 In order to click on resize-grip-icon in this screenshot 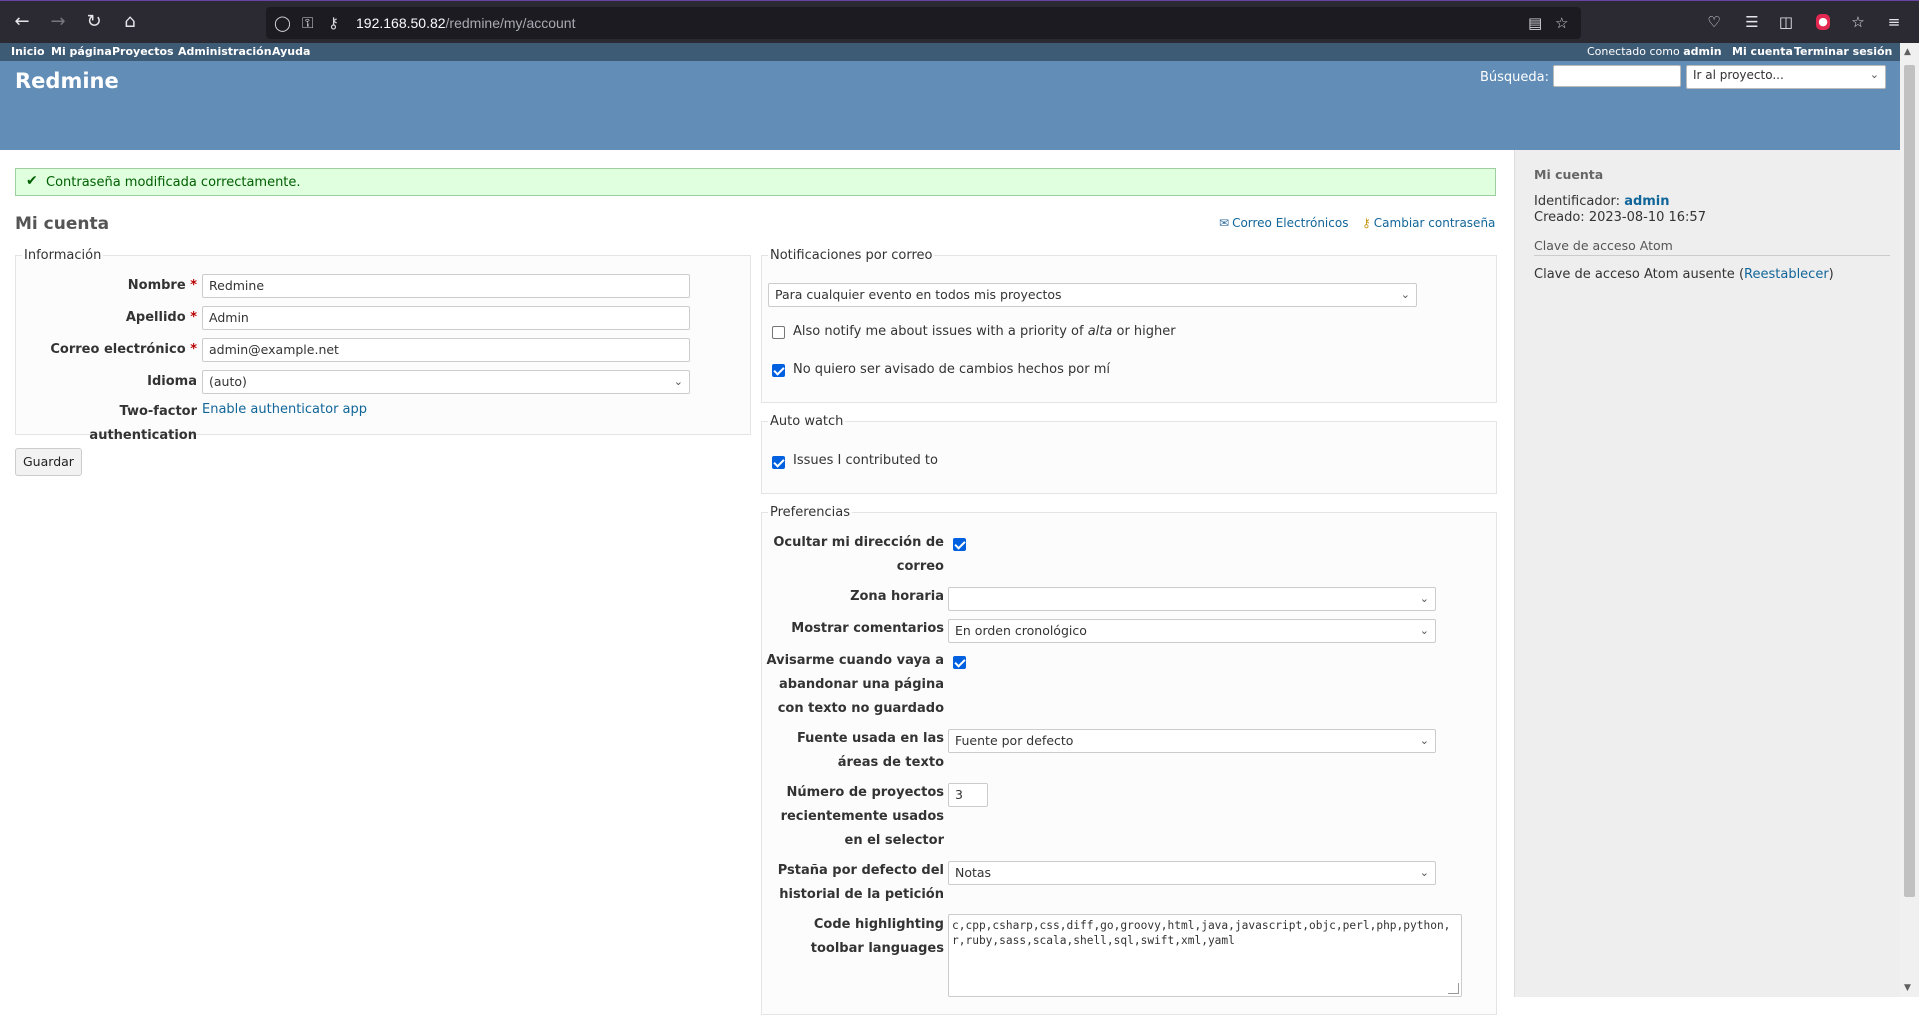, I will do `click(1453, 988)`.